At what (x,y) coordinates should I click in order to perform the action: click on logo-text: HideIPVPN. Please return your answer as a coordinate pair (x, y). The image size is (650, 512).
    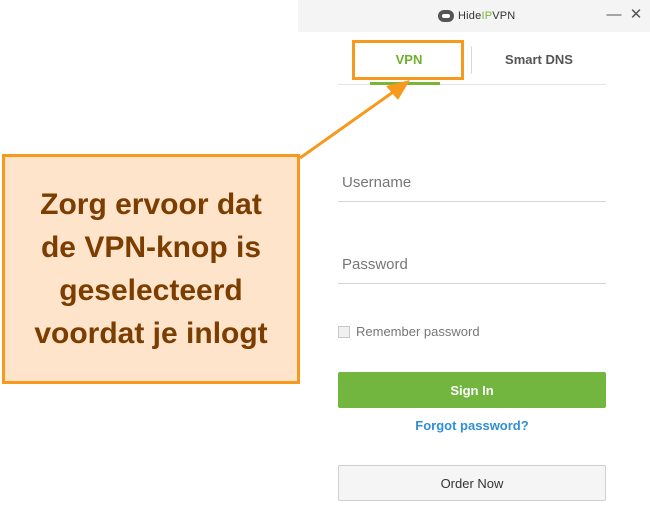
    Looking at the image, I should click on (487, 16).